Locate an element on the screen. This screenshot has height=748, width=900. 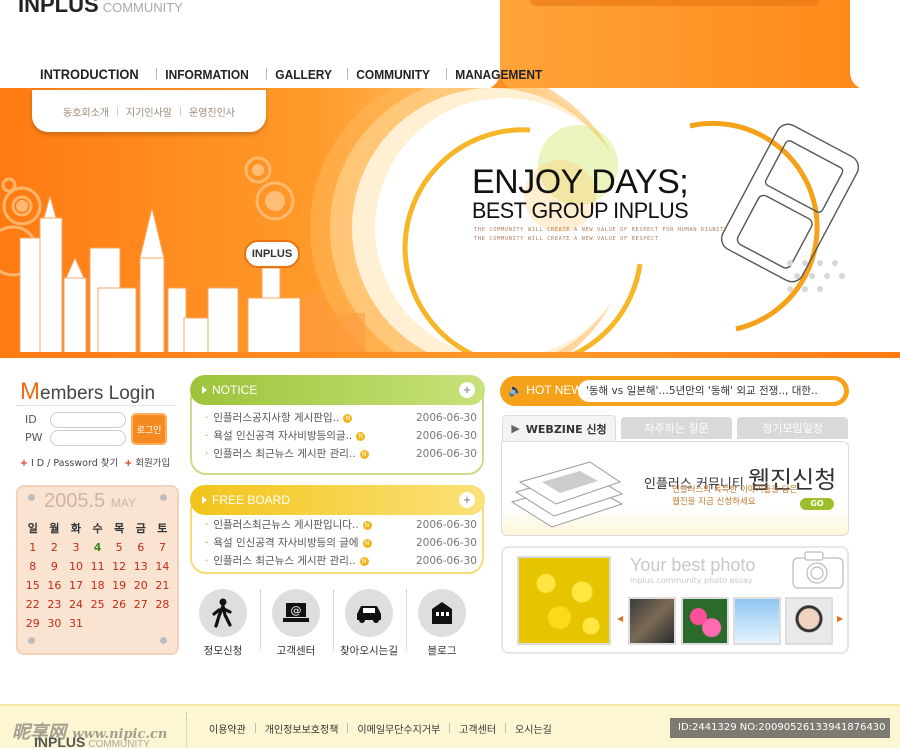
calendar-day: 7 is located at coordinates (163, 547).